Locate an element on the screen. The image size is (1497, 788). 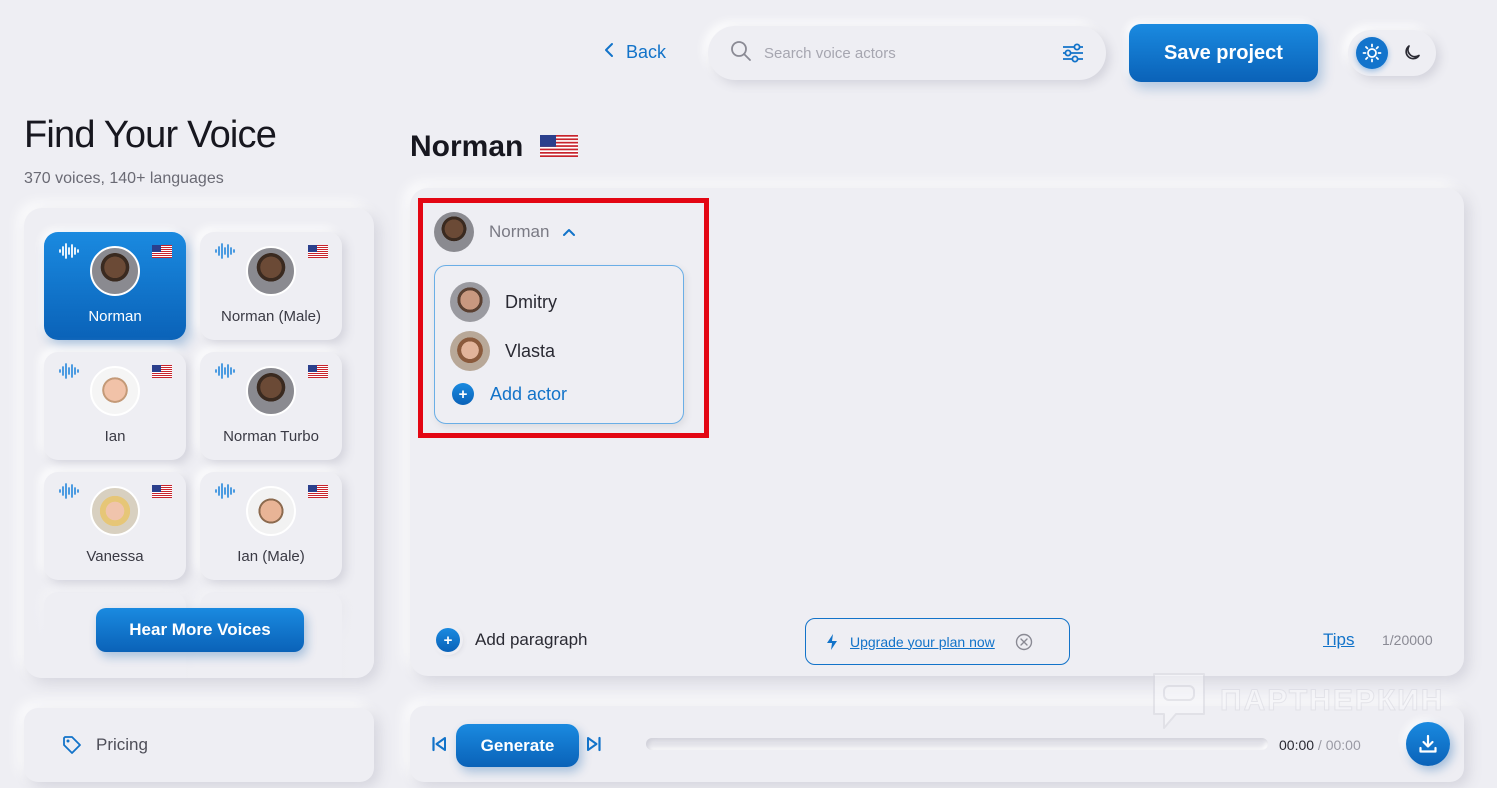
search-bar is located at coordinates (907, 53).